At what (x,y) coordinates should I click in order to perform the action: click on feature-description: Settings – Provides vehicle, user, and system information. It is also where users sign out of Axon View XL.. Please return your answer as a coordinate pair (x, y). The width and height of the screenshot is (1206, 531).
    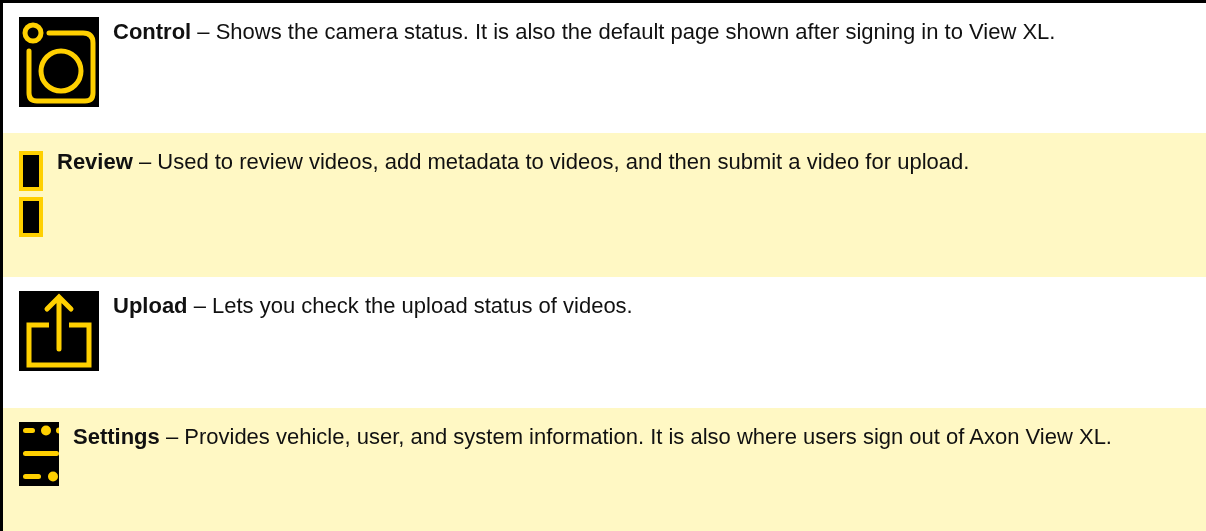
    Looking at the image, I should click on (593, 437).